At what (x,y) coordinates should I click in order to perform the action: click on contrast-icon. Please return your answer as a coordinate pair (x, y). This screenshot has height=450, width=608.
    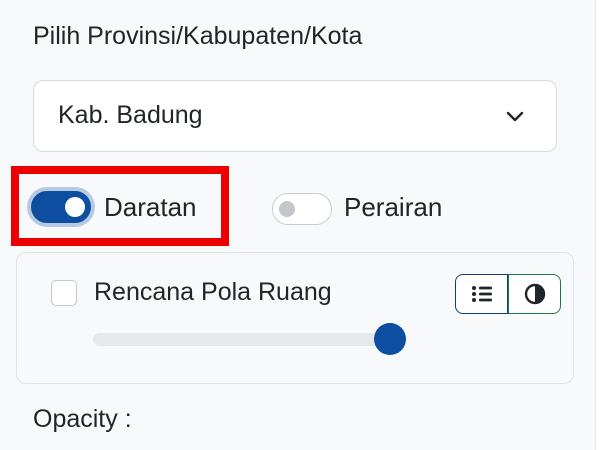
    Looking at the image, I should click on (534, 294).